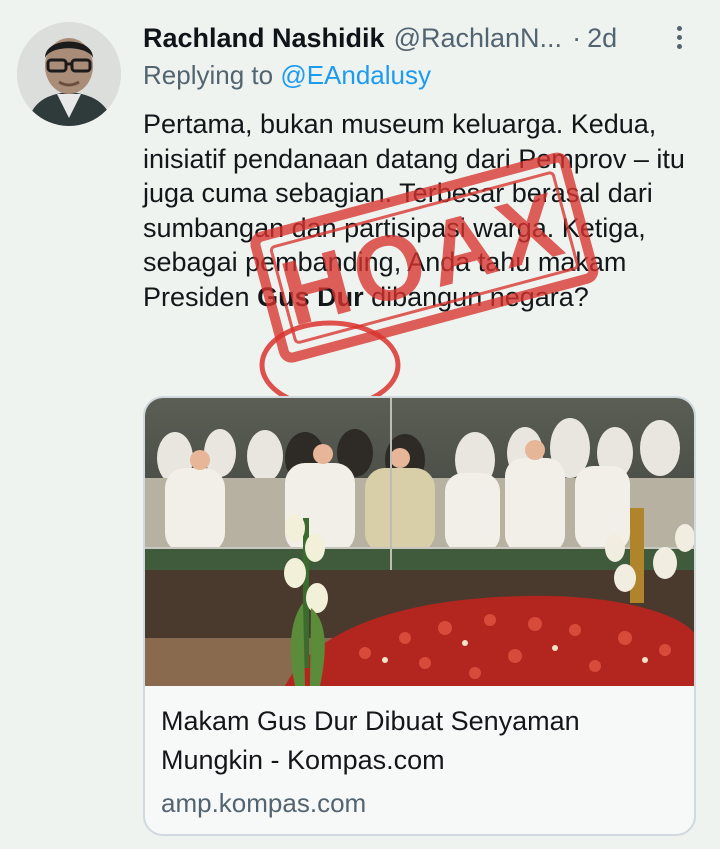 This screenshot has height=849, width=720. I want to click on avatar, so click(69, 74).